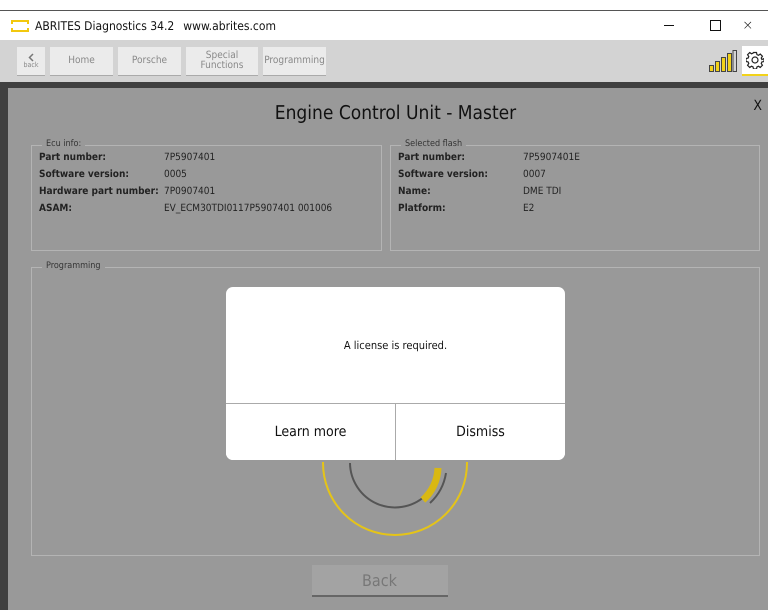 Image resolution: width=768 pixels, height=610 pixels. What do you see at coordinates (99, 191) in the screenshot?
I see `field-label: Hardware part number:` at bounding box center [99, 191].